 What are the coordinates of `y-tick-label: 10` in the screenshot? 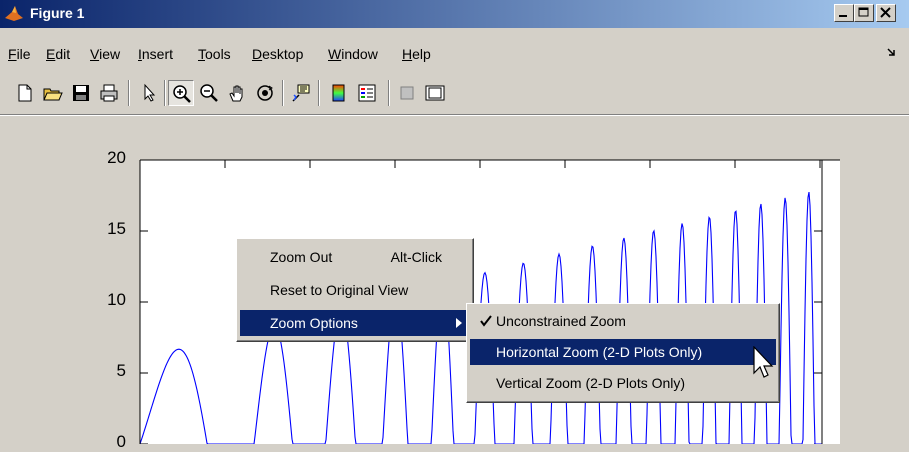 It's located at (116, 299).